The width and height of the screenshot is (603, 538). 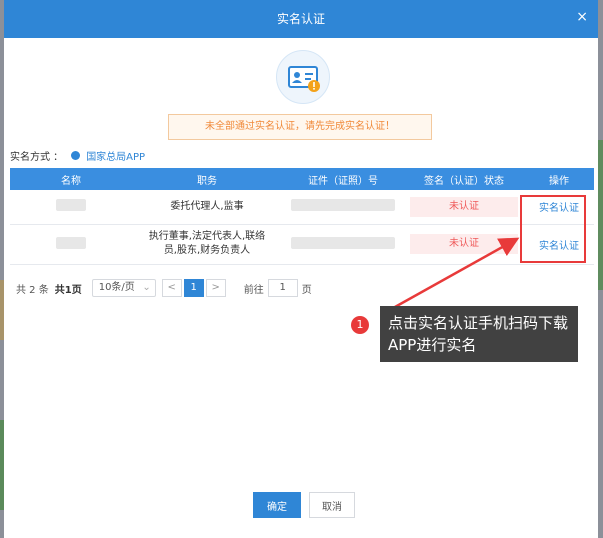 What do you see at coordinates (115, 155) in the screenshot?
I see `auth-method-option: 国家总局APP` at bounding box center [115, 155].